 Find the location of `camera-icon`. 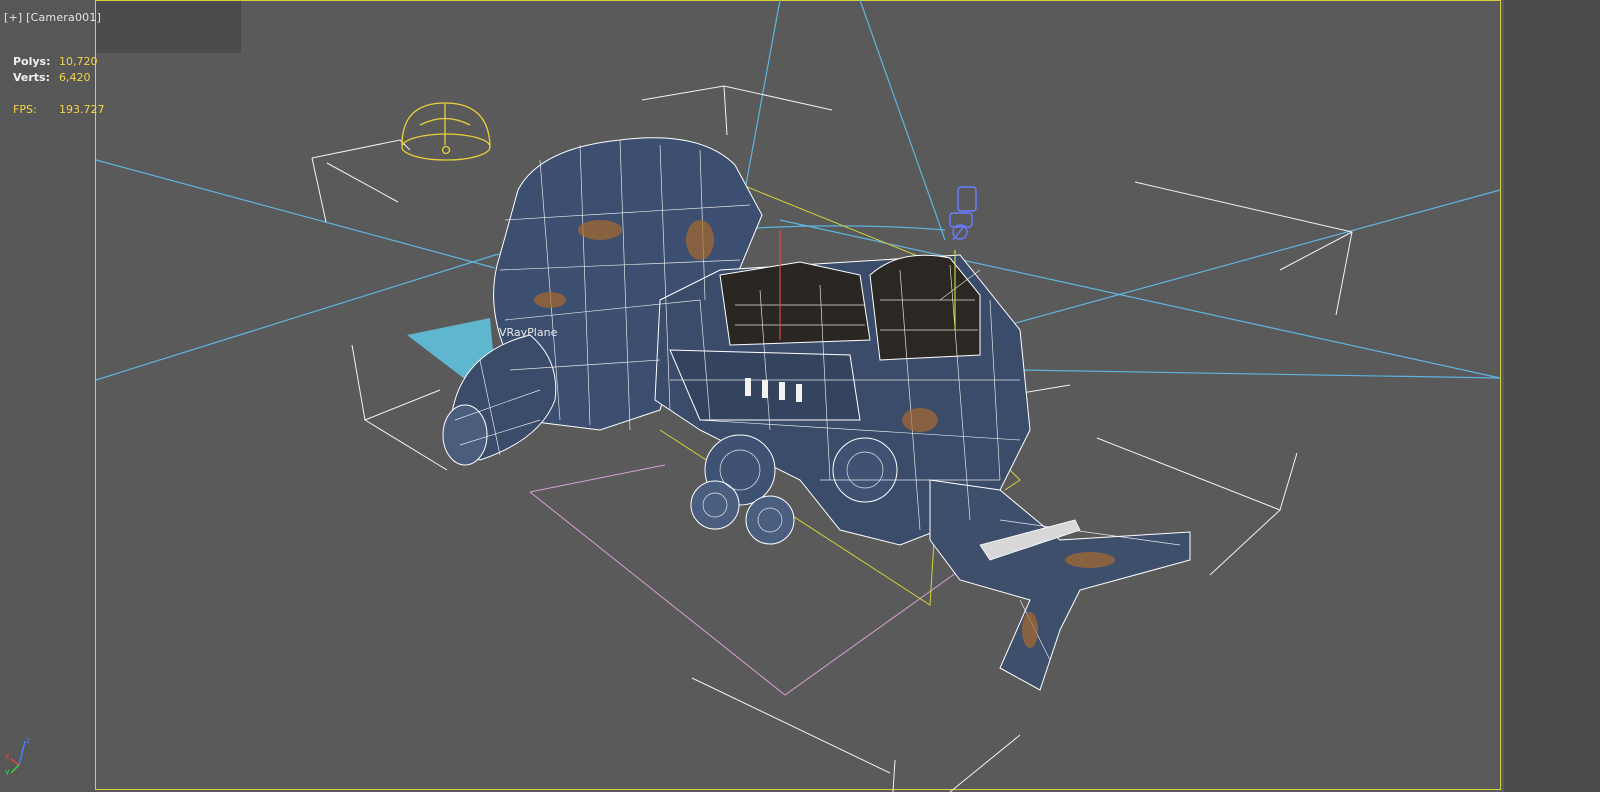

camera-icon is located at coordinates (963, 213).